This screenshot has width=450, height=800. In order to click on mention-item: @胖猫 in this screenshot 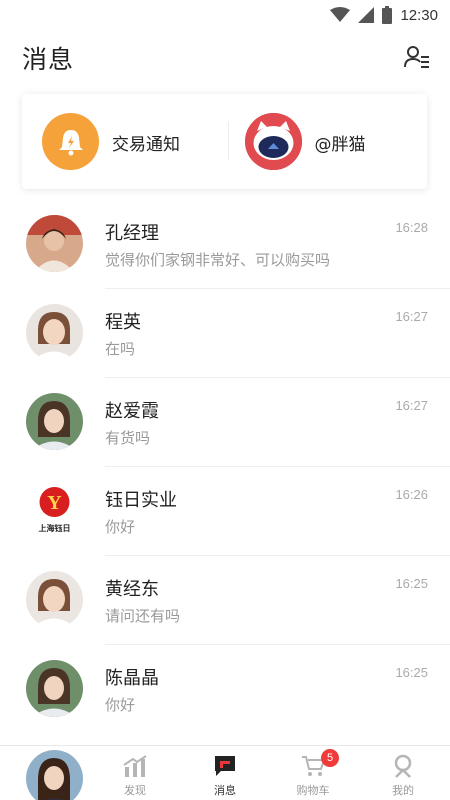, I will do `click(326, 141)`.